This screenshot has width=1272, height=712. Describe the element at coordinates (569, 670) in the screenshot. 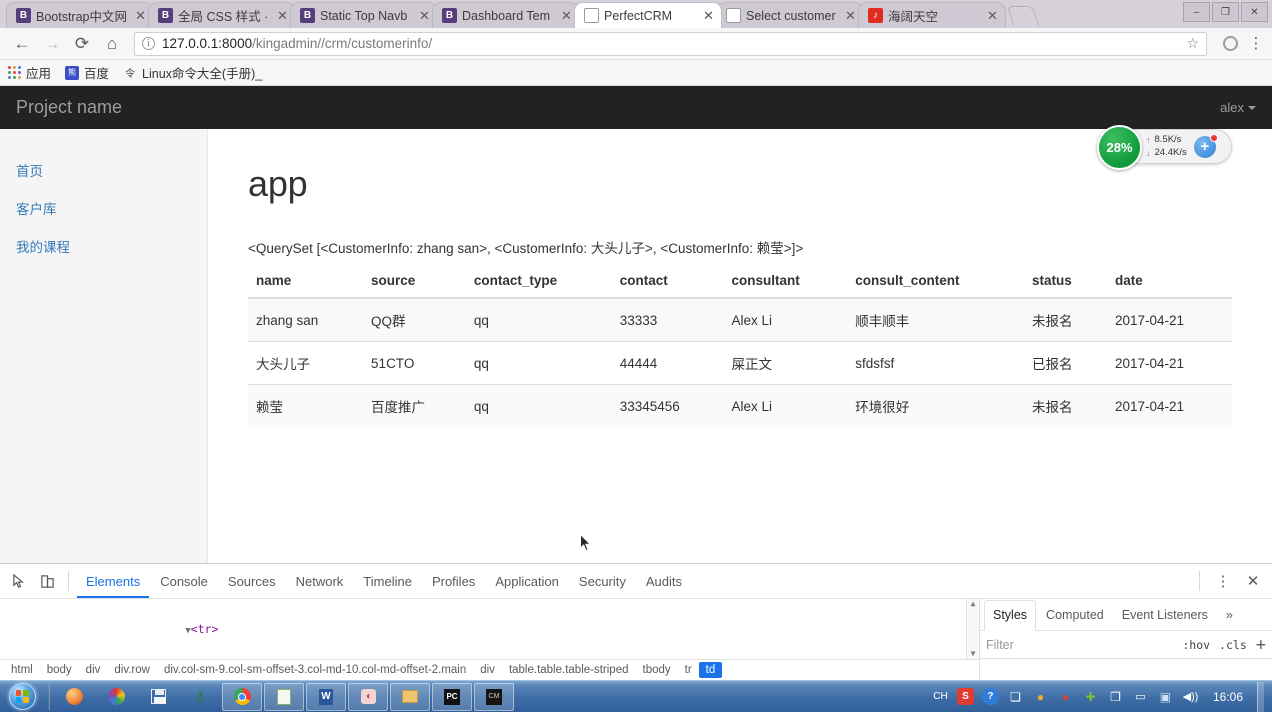

I see `crumb-table: table.table.table-striped` at that location.